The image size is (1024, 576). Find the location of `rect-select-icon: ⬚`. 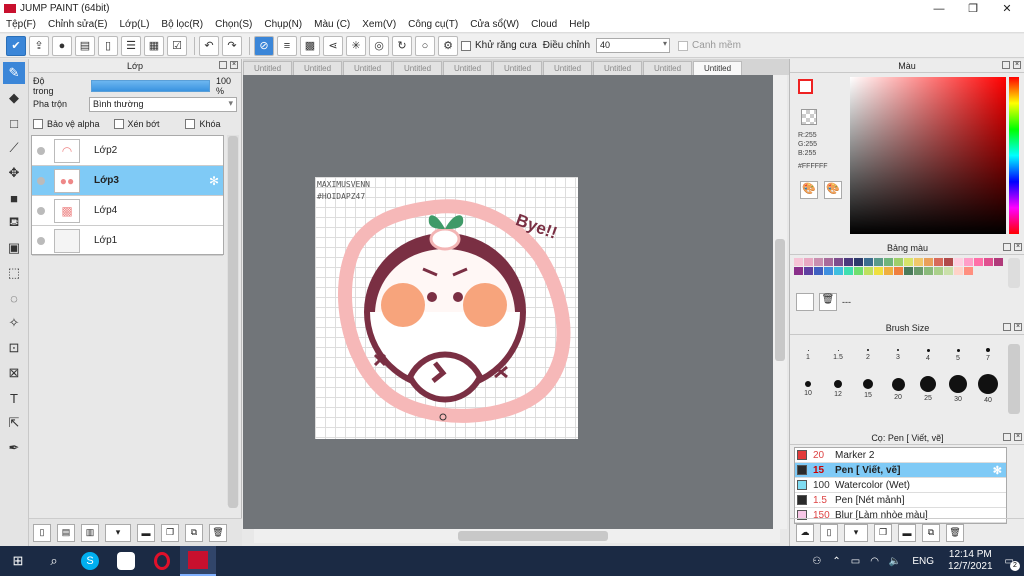

rect-select-icon: ⬚ is located at coordinates (14, 273).